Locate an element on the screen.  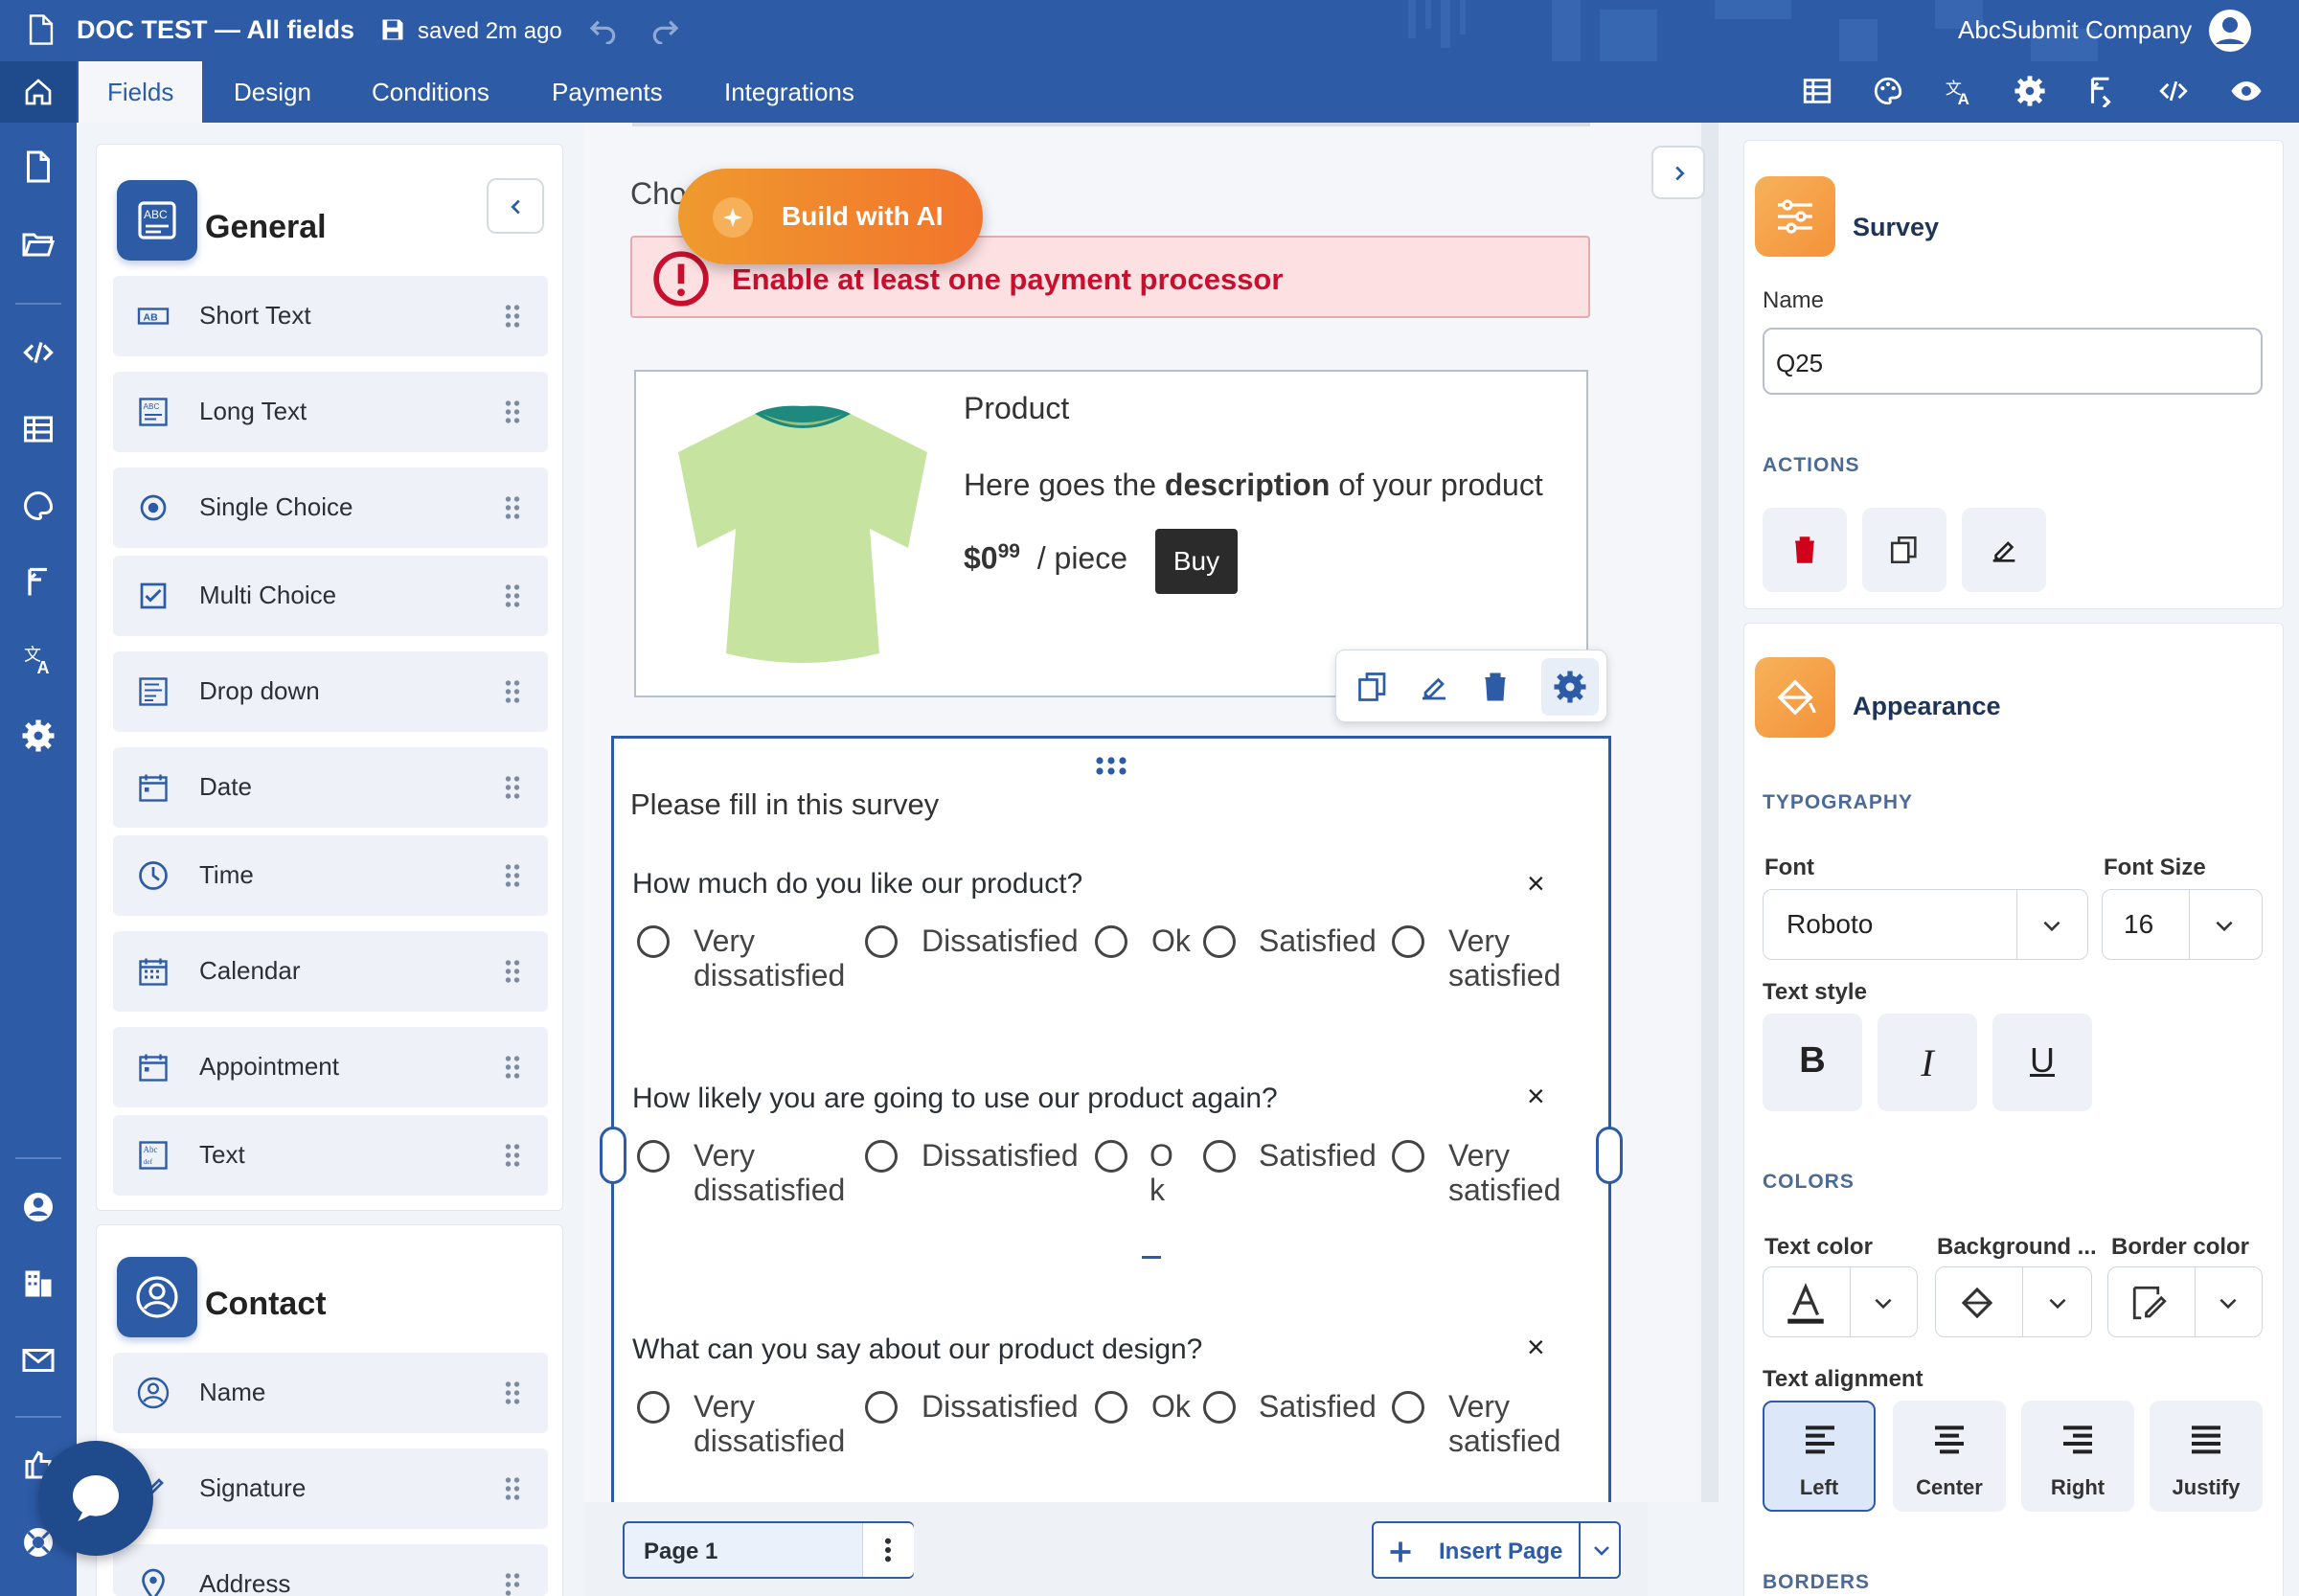
field-item-name: Name is located at coordinates (330, 1393).